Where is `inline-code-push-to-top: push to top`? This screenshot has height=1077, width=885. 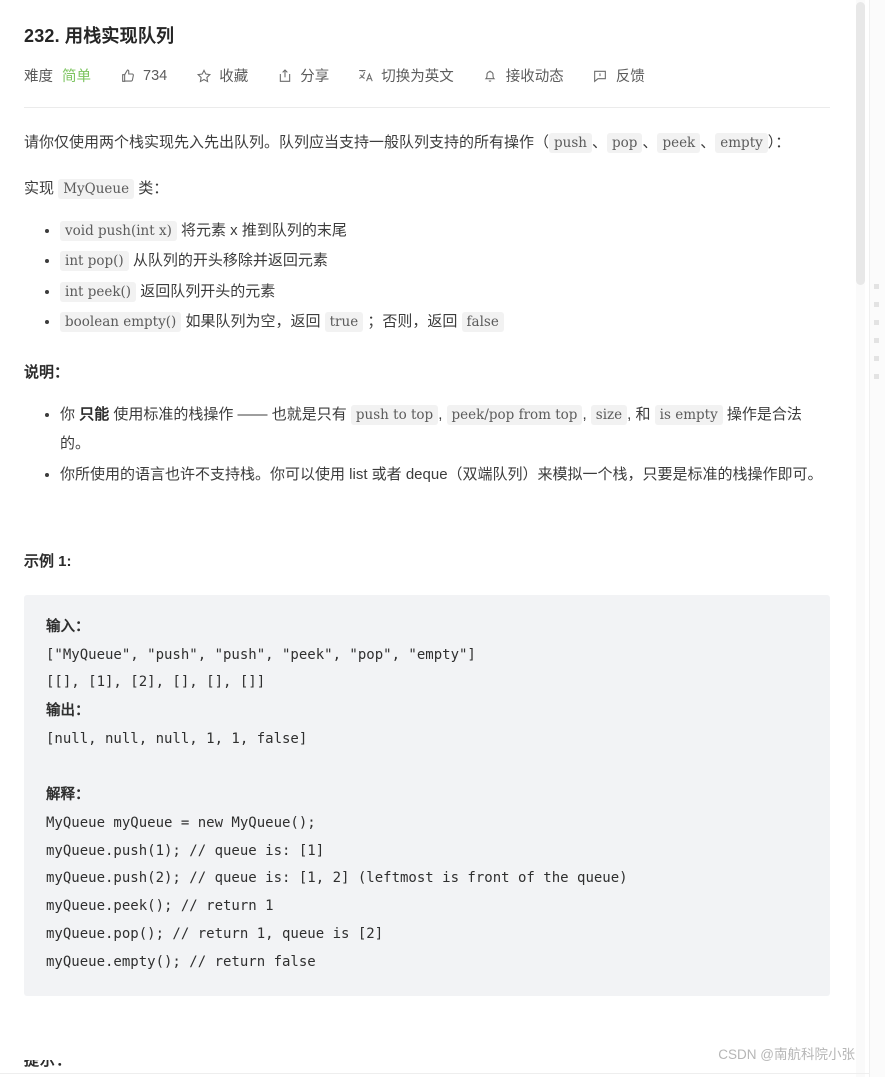 inline-code-push-to-top: push to top is located at coordinates (394, 415).